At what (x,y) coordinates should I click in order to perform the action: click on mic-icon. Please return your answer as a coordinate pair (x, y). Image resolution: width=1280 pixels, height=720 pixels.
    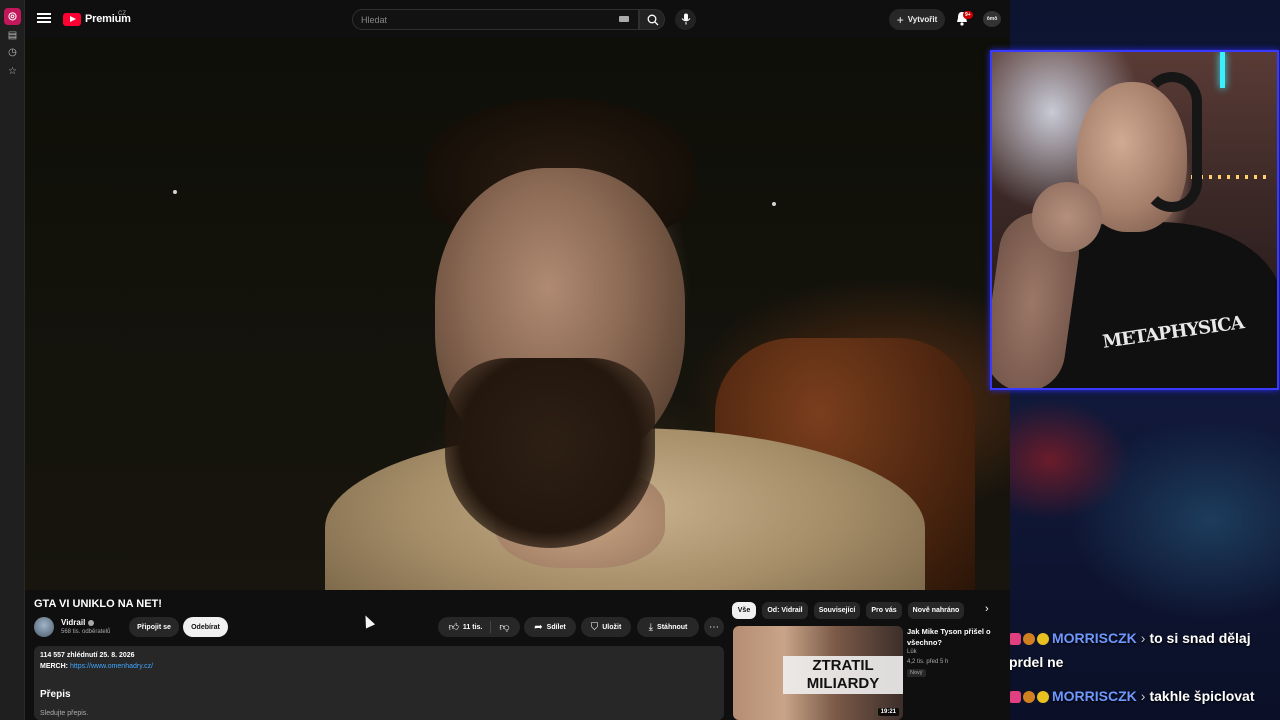
    Looking at the image, I should click on (686, 19).